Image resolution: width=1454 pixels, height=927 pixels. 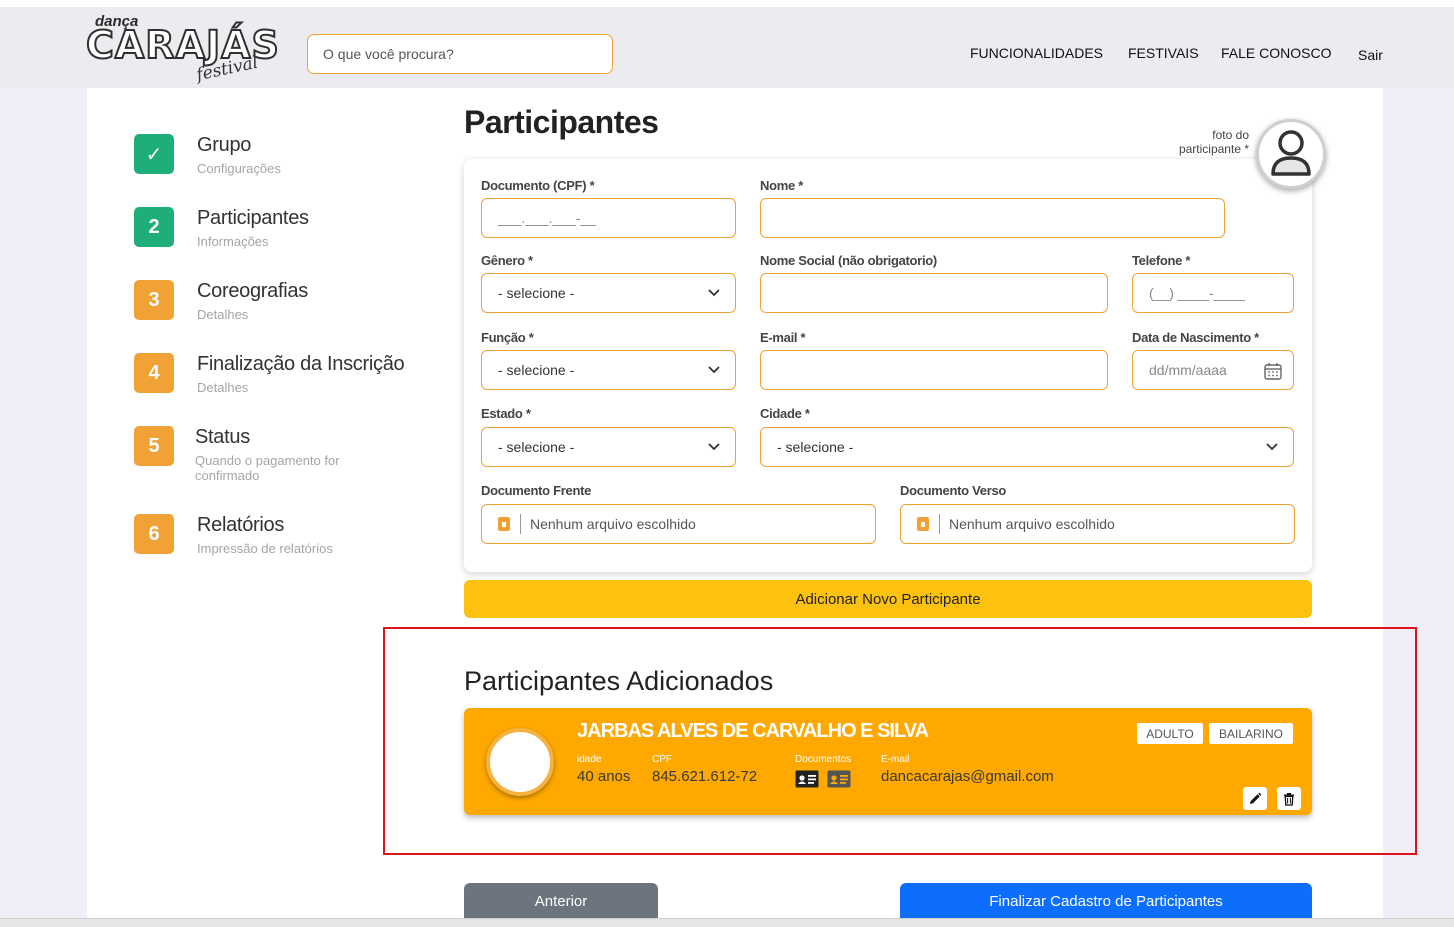 I want to click on id-card-front-icon, so click(x=807, y=779).